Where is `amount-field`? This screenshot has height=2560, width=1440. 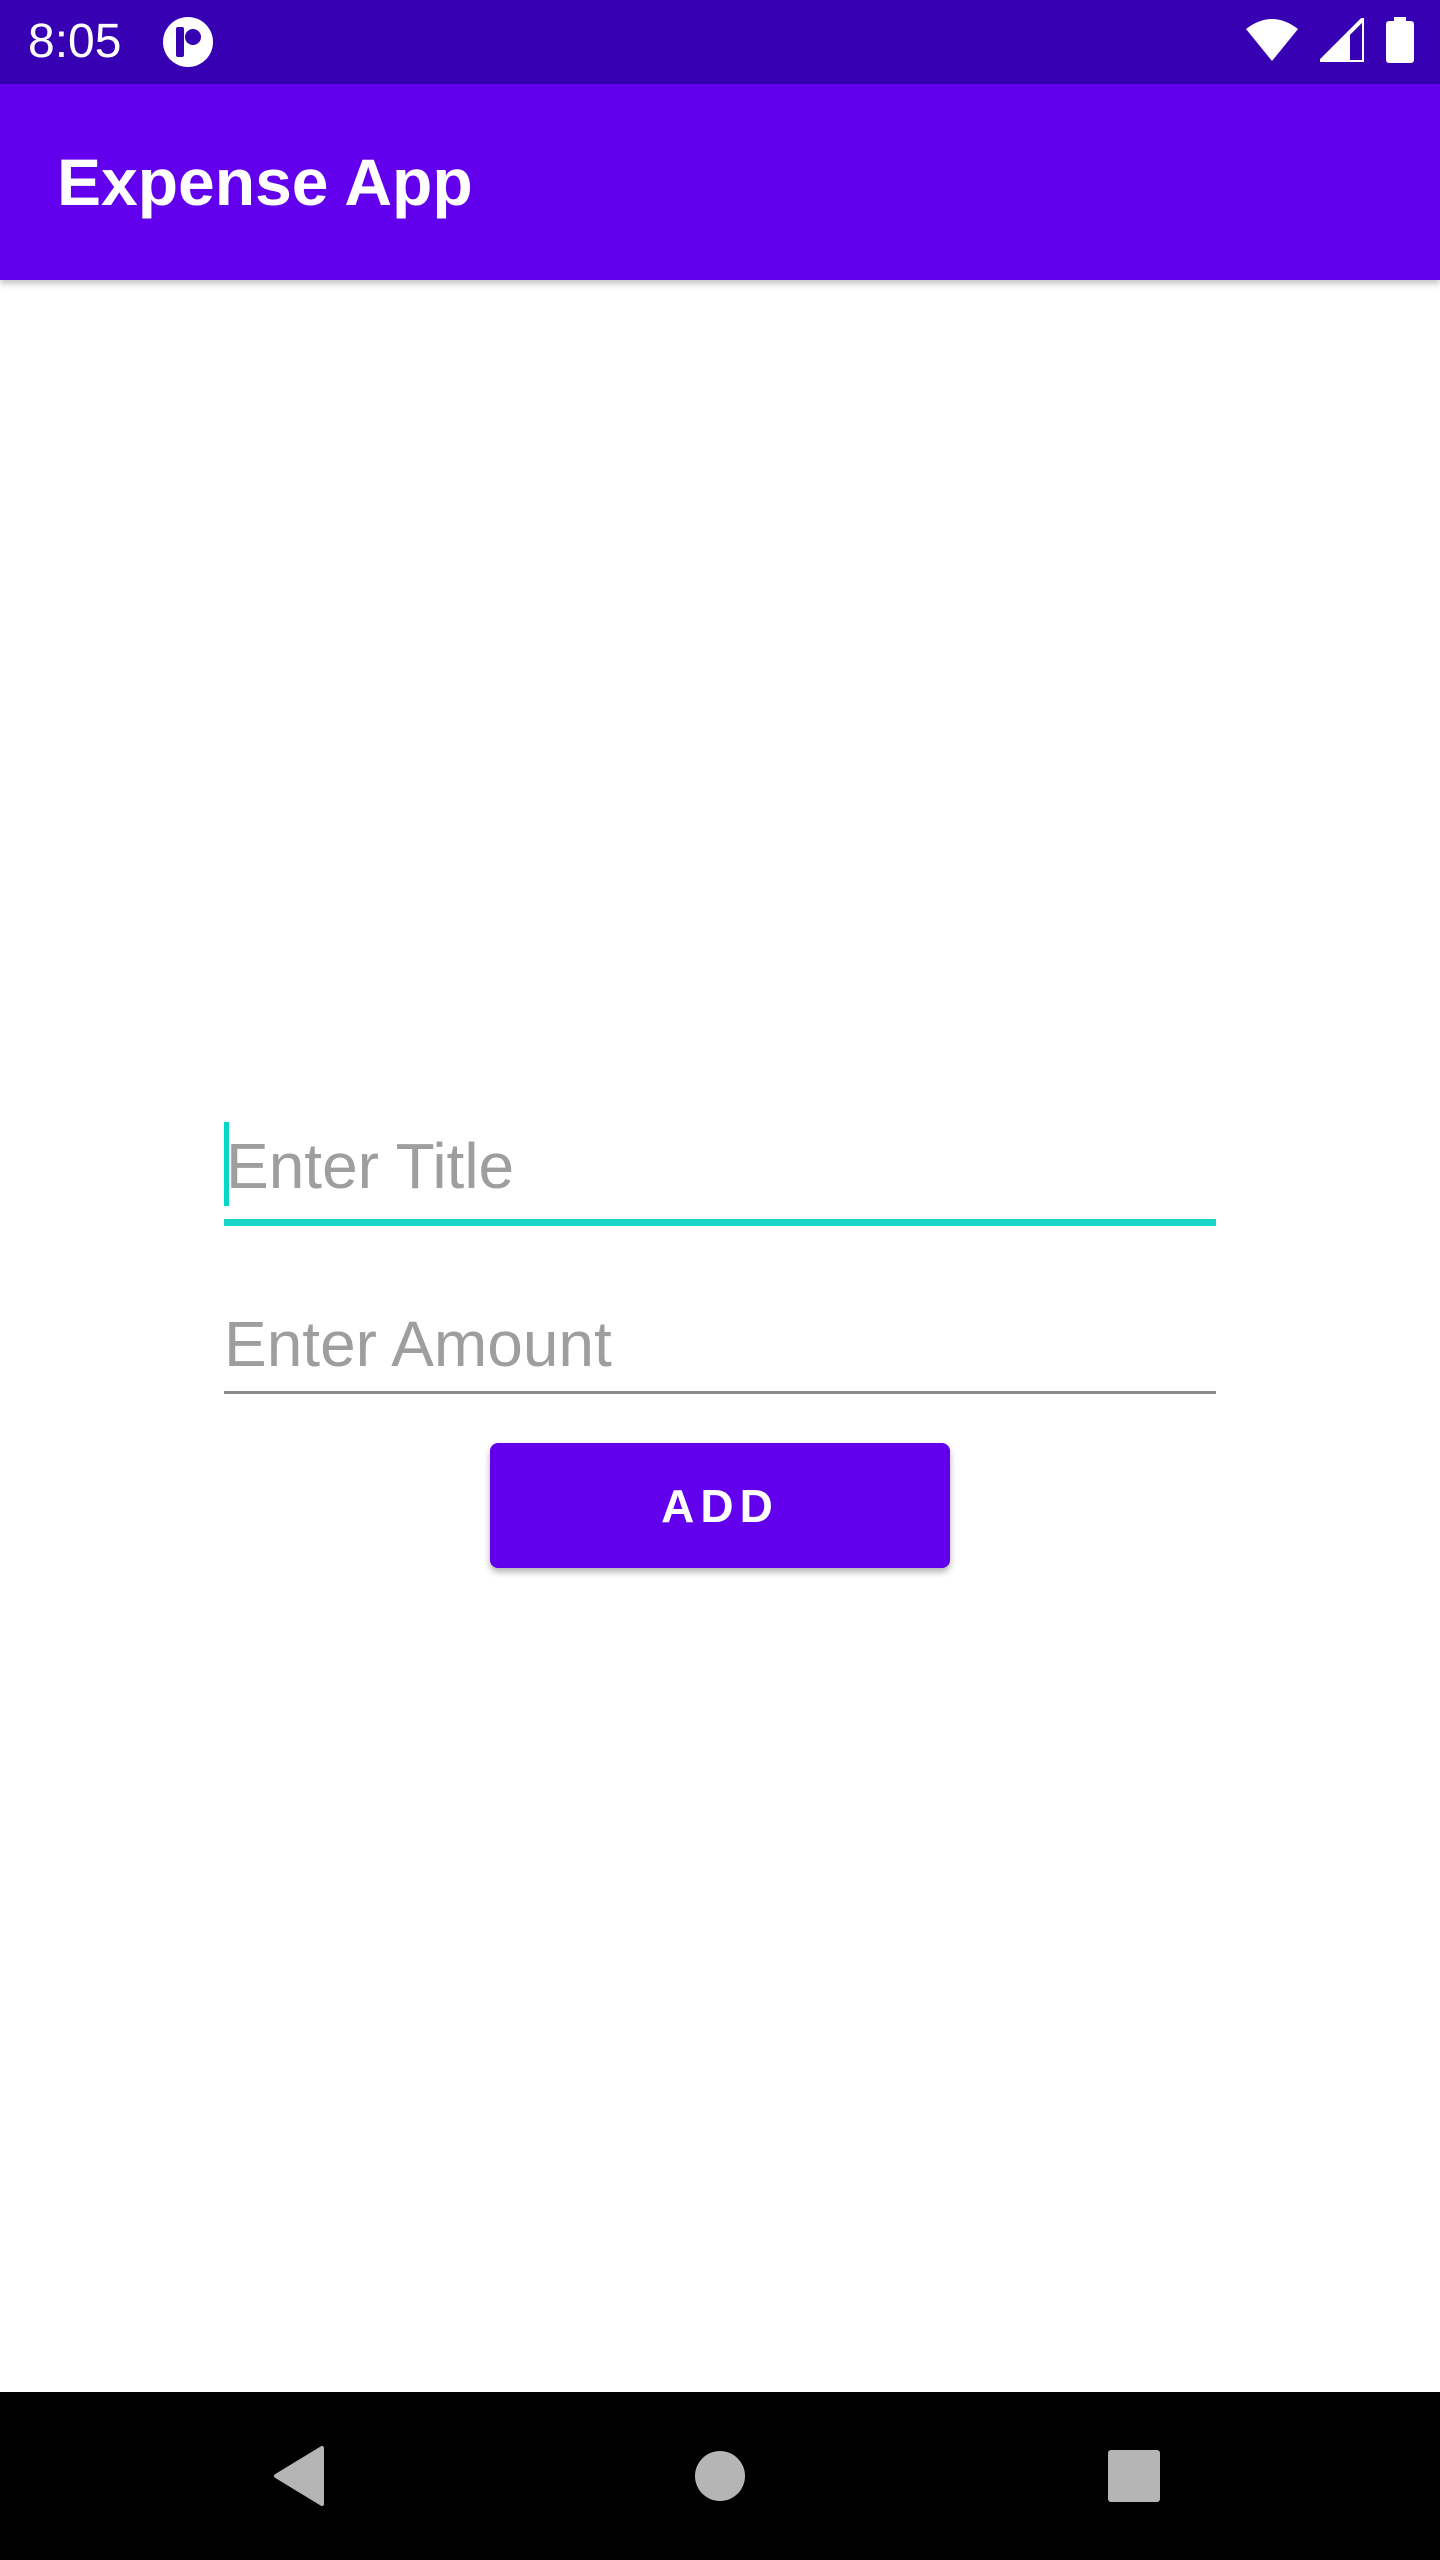 amount-field is located at coordinates (720, 1348).